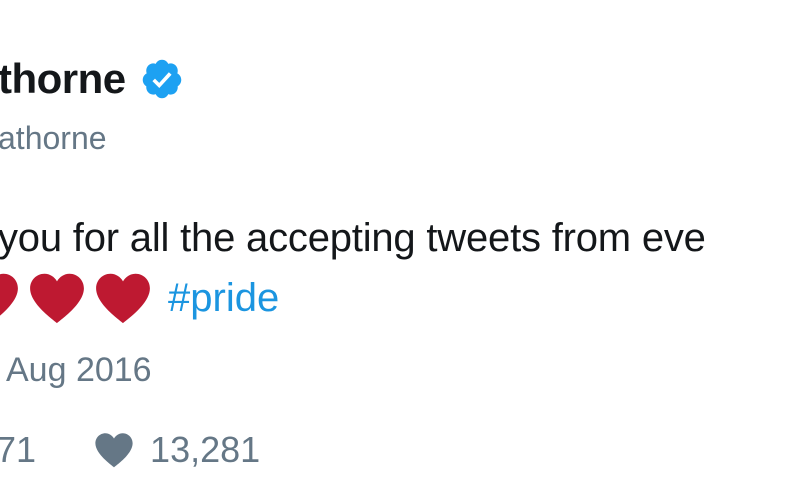 Image resolution: width=800 pixels, height=503 pixels. What do you see at coordinates (53, 138) in the screenshot?
I see `user-handle: athorne` at bounding box center [53, 138].